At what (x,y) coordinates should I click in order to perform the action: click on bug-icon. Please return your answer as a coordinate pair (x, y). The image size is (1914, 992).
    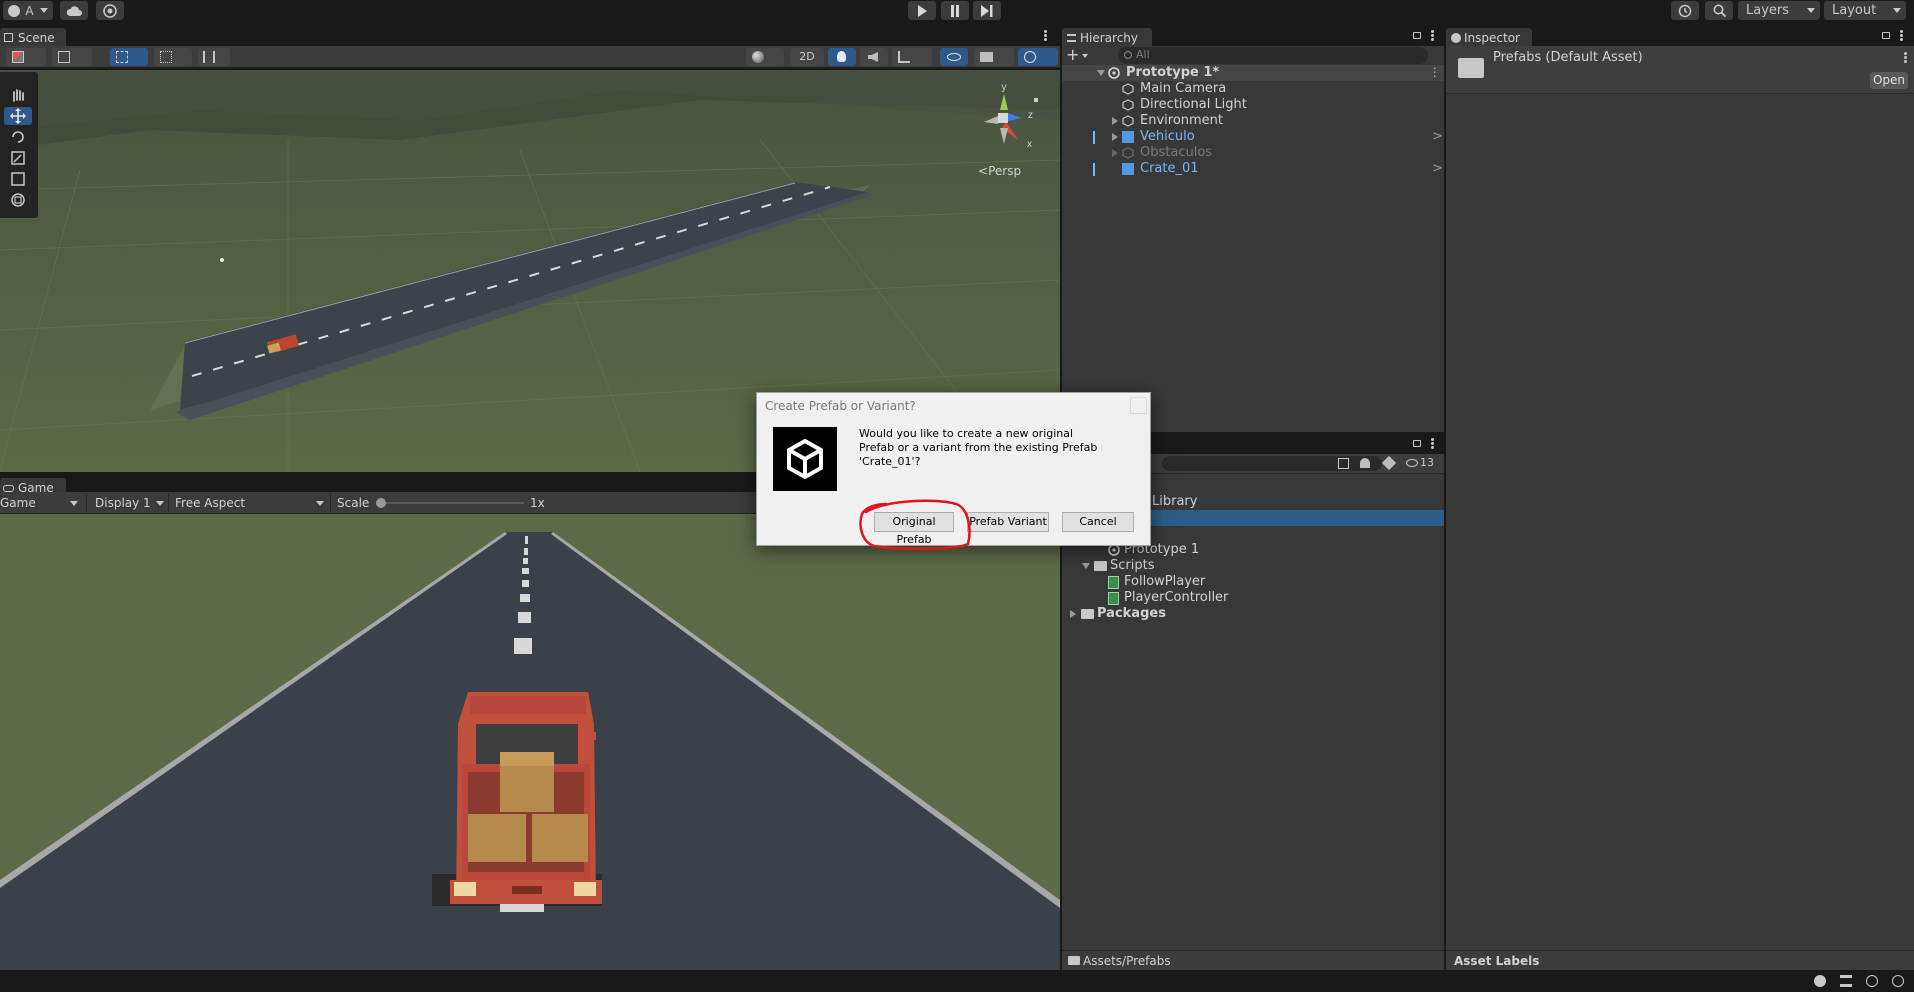
    Looking at the image, I should click on (1820, 981).